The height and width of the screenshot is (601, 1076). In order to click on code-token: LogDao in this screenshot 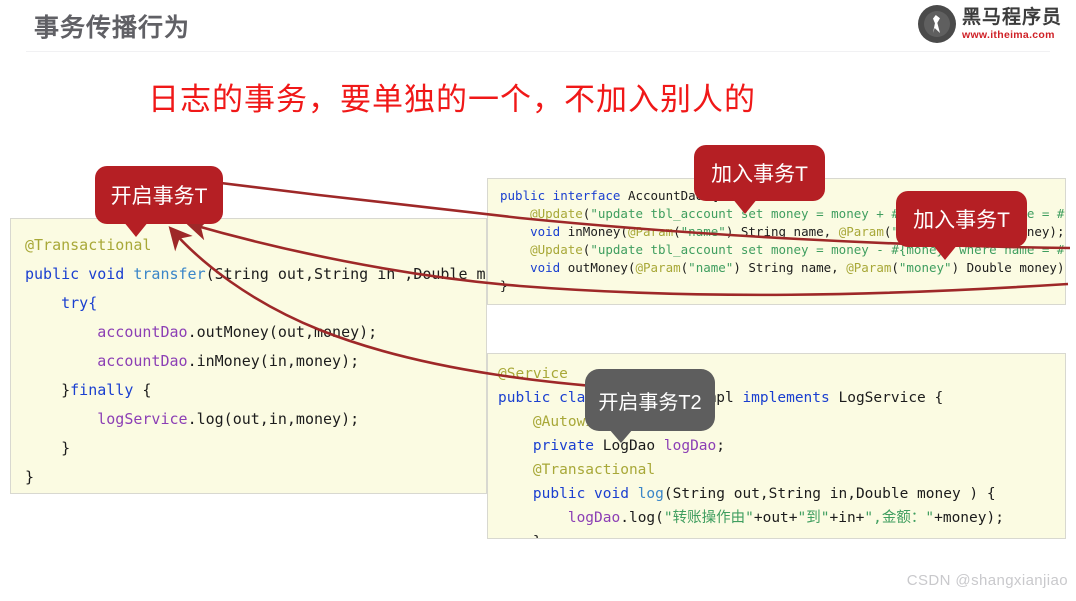, I will do `click(633, 446)`.